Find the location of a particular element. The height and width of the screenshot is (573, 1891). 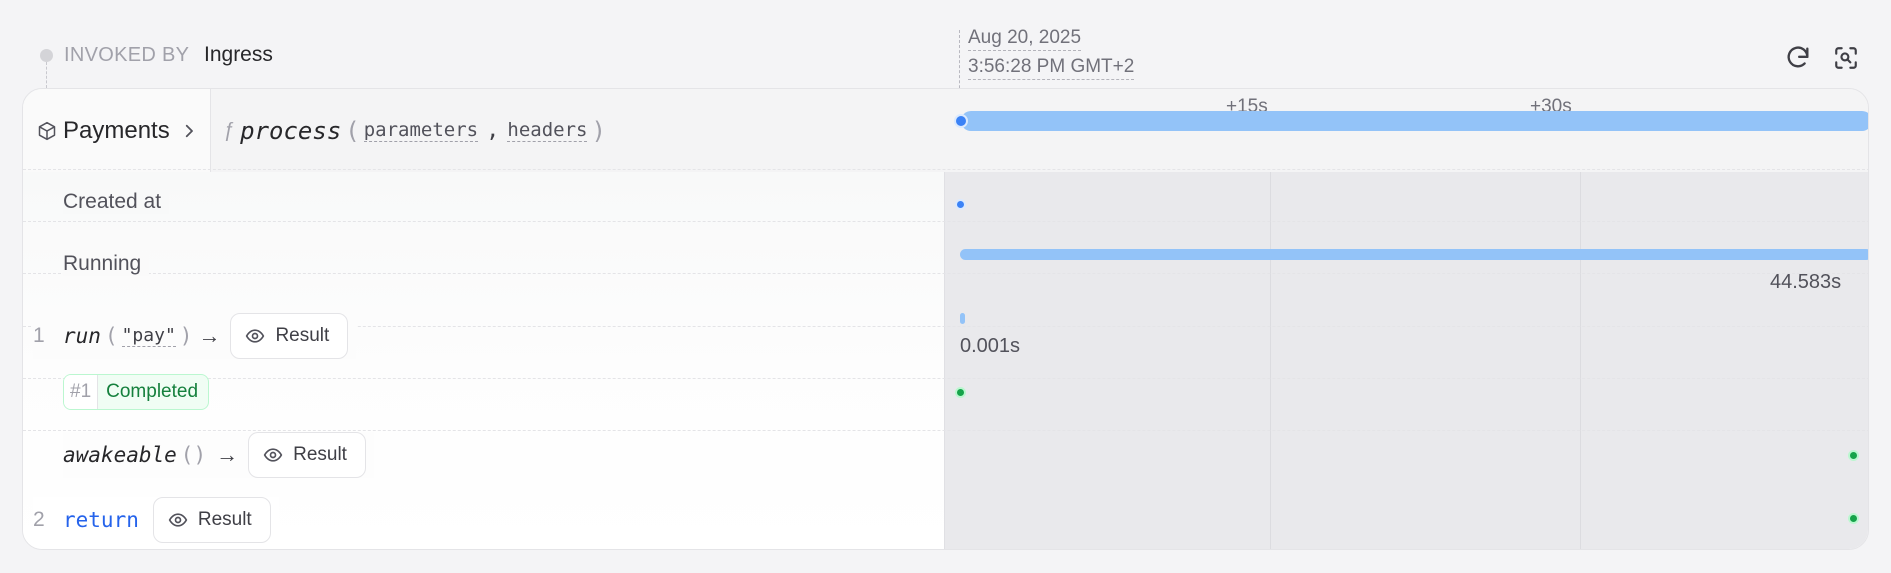

handler-name: process is located at coordinates (291, 130).